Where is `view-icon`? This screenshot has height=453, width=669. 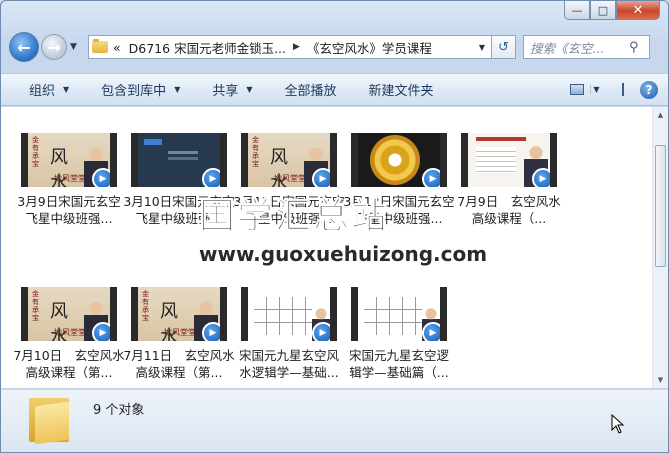 view-icon is located at coordinates (577, 89).